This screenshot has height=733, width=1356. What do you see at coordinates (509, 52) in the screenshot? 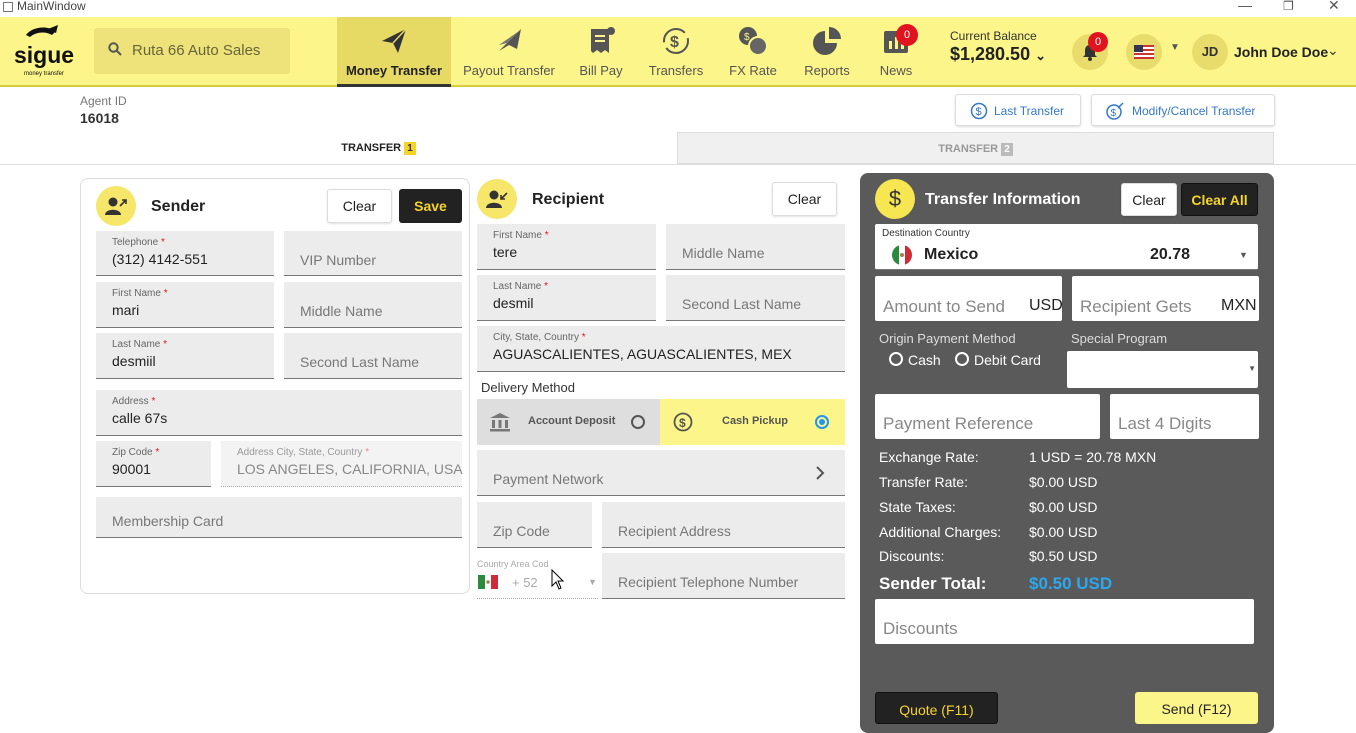
I see `nav-payout-transfer: Payout Transfer` at bounding box center [509, 52].